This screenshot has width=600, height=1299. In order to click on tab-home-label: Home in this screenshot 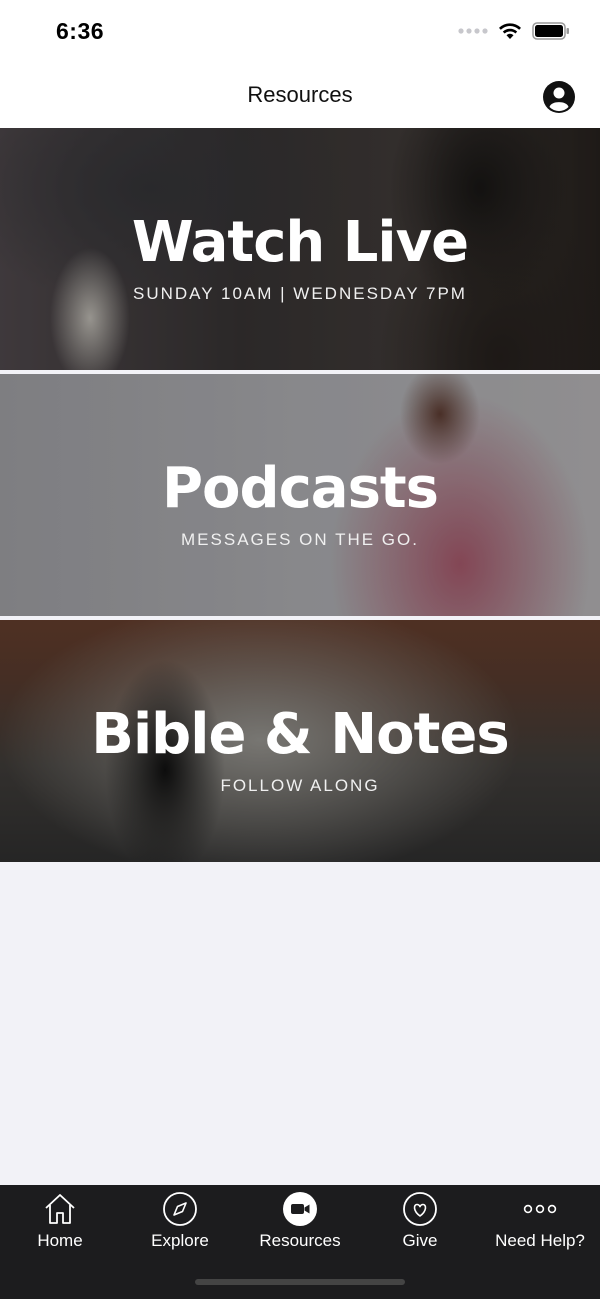, I will do `click(60, 1240)`.